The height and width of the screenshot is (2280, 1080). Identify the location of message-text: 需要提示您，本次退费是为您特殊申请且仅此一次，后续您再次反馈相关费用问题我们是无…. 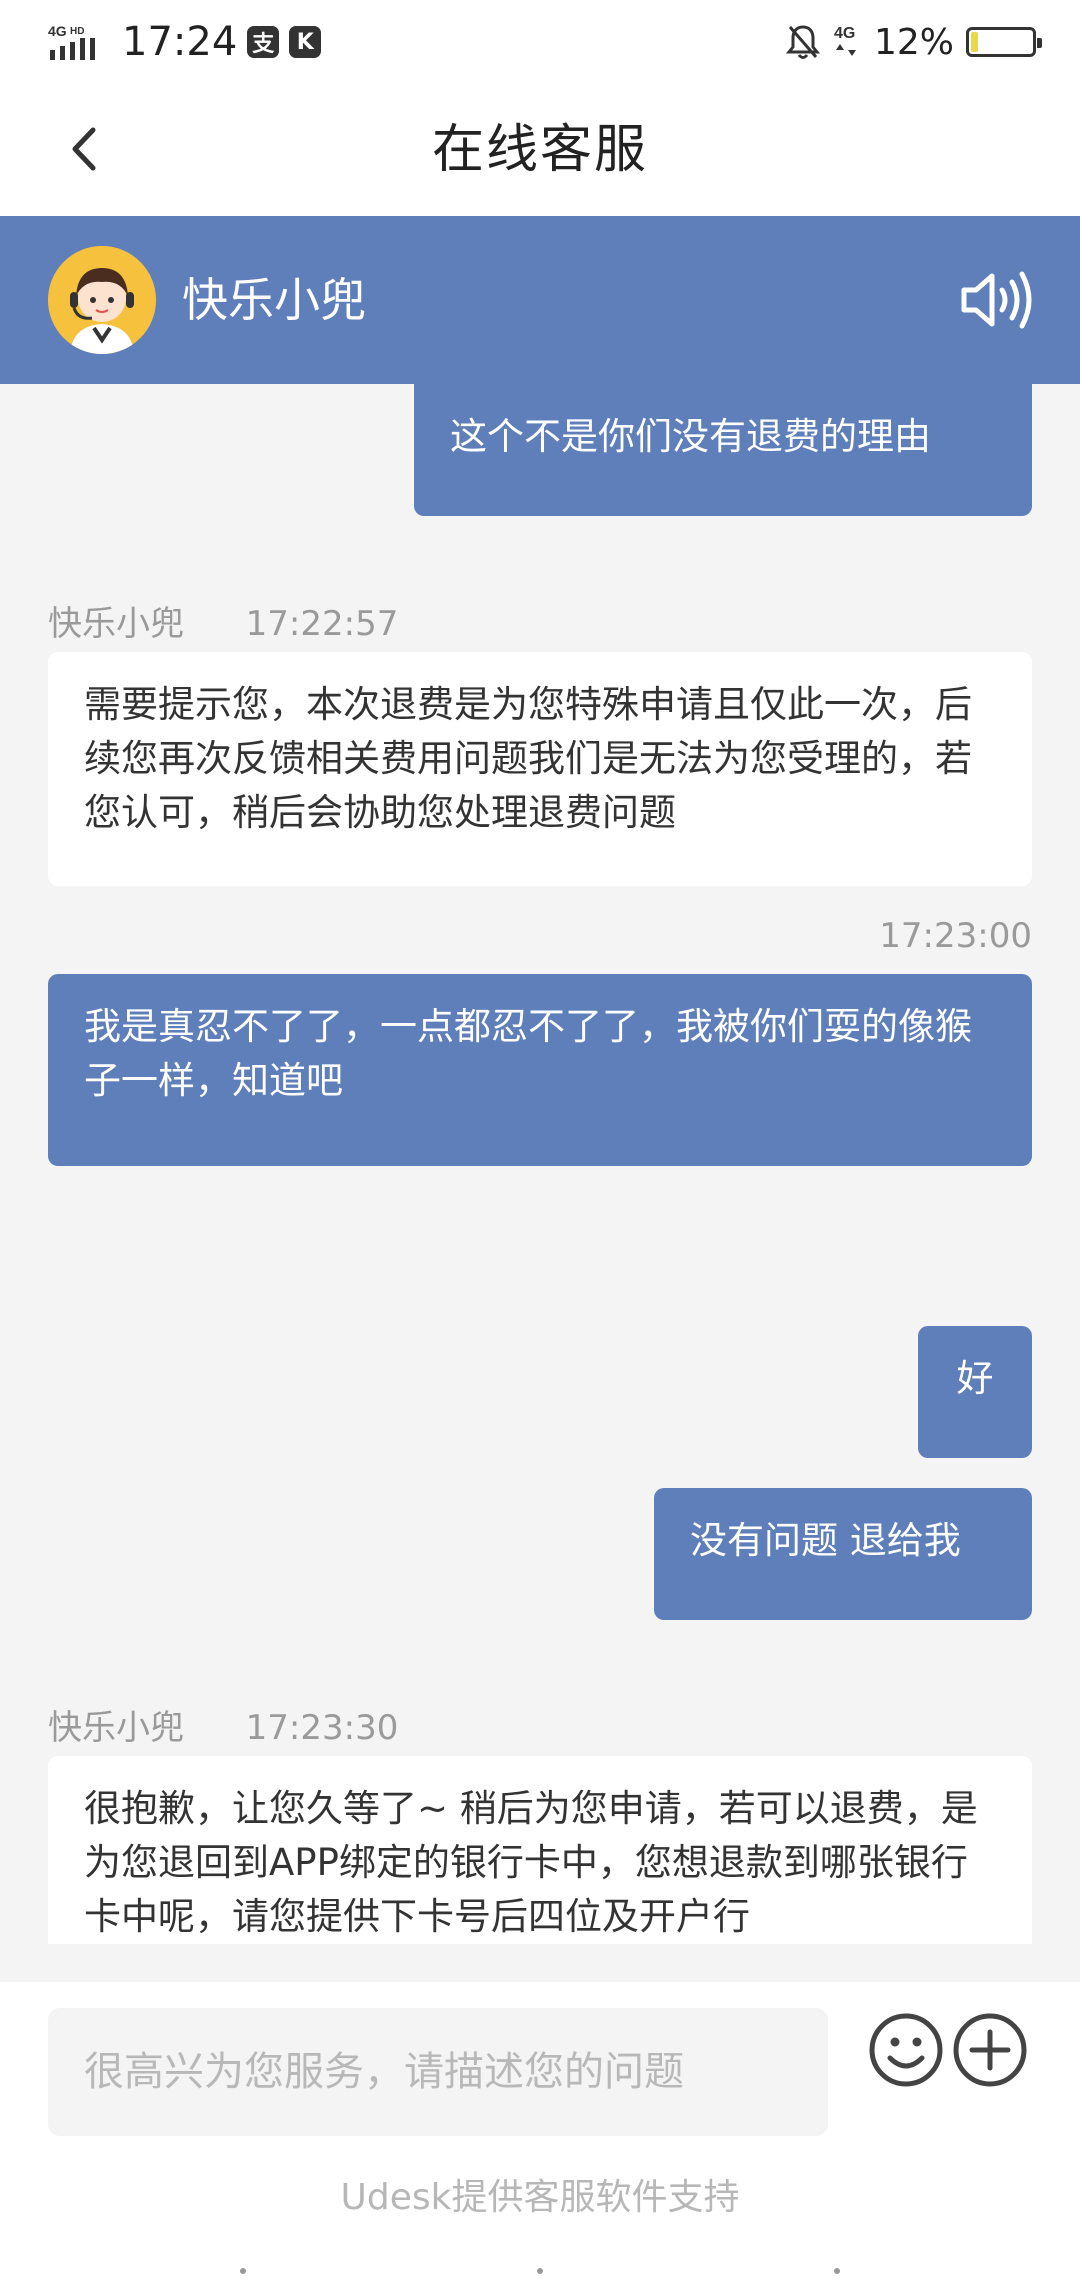
(528, 758).